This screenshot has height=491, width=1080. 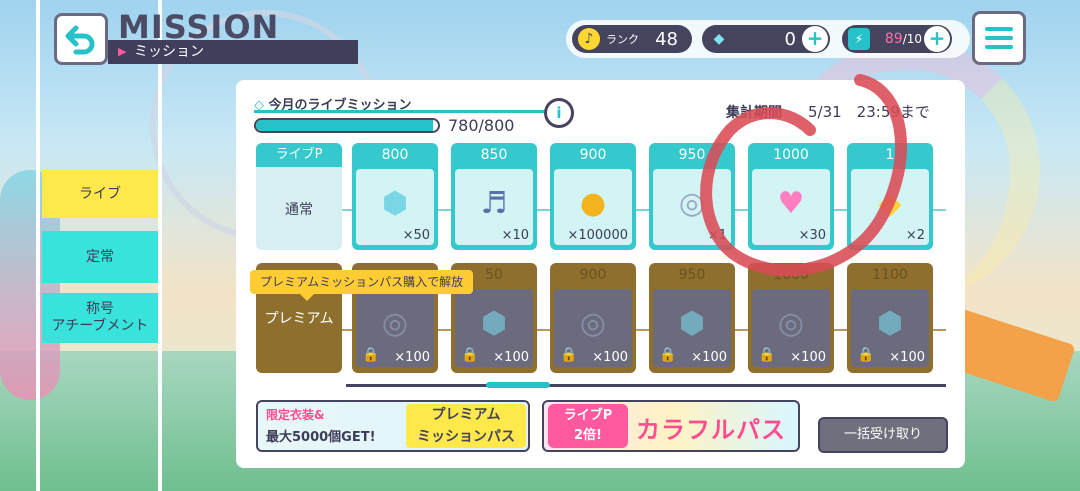 I want to click on nav-tab-achievement: 称号 アチーブメント, so click(x=100, y=318).